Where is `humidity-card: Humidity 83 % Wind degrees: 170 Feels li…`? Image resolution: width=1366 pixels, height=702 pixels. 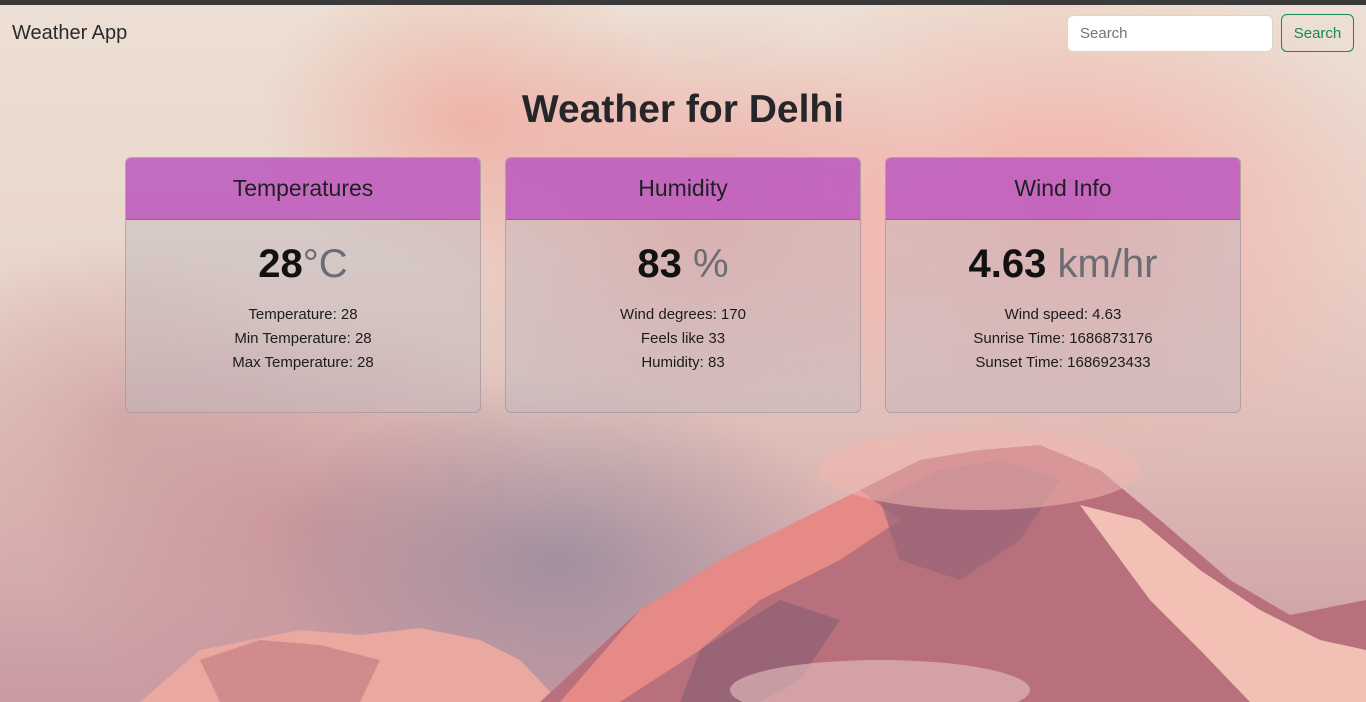
humidity-card: Humidity 83 % Wind degrees: 170 Feels li… is located at coordinates (683, 285).